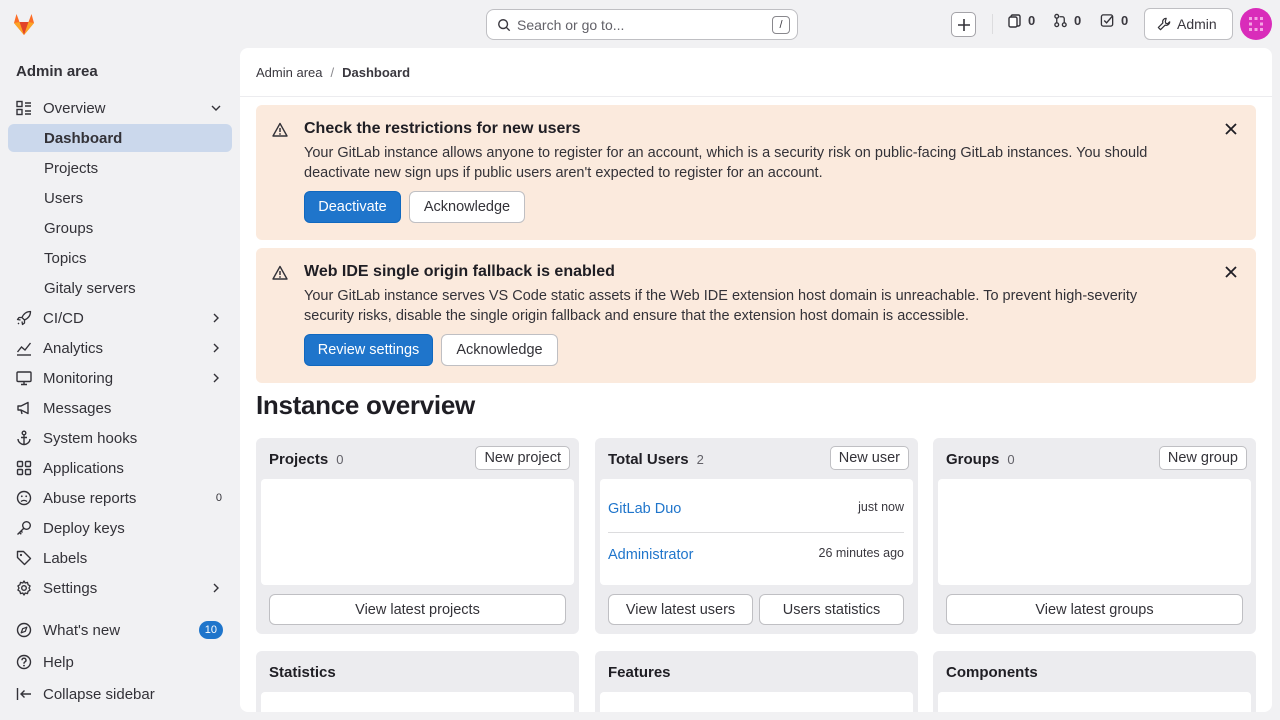 This screenshot has width=1280, height=720. What do you see at coordinates (1014, 20) in the screenshot?
I see `issues-icon` at bounding box center [1014, 20].